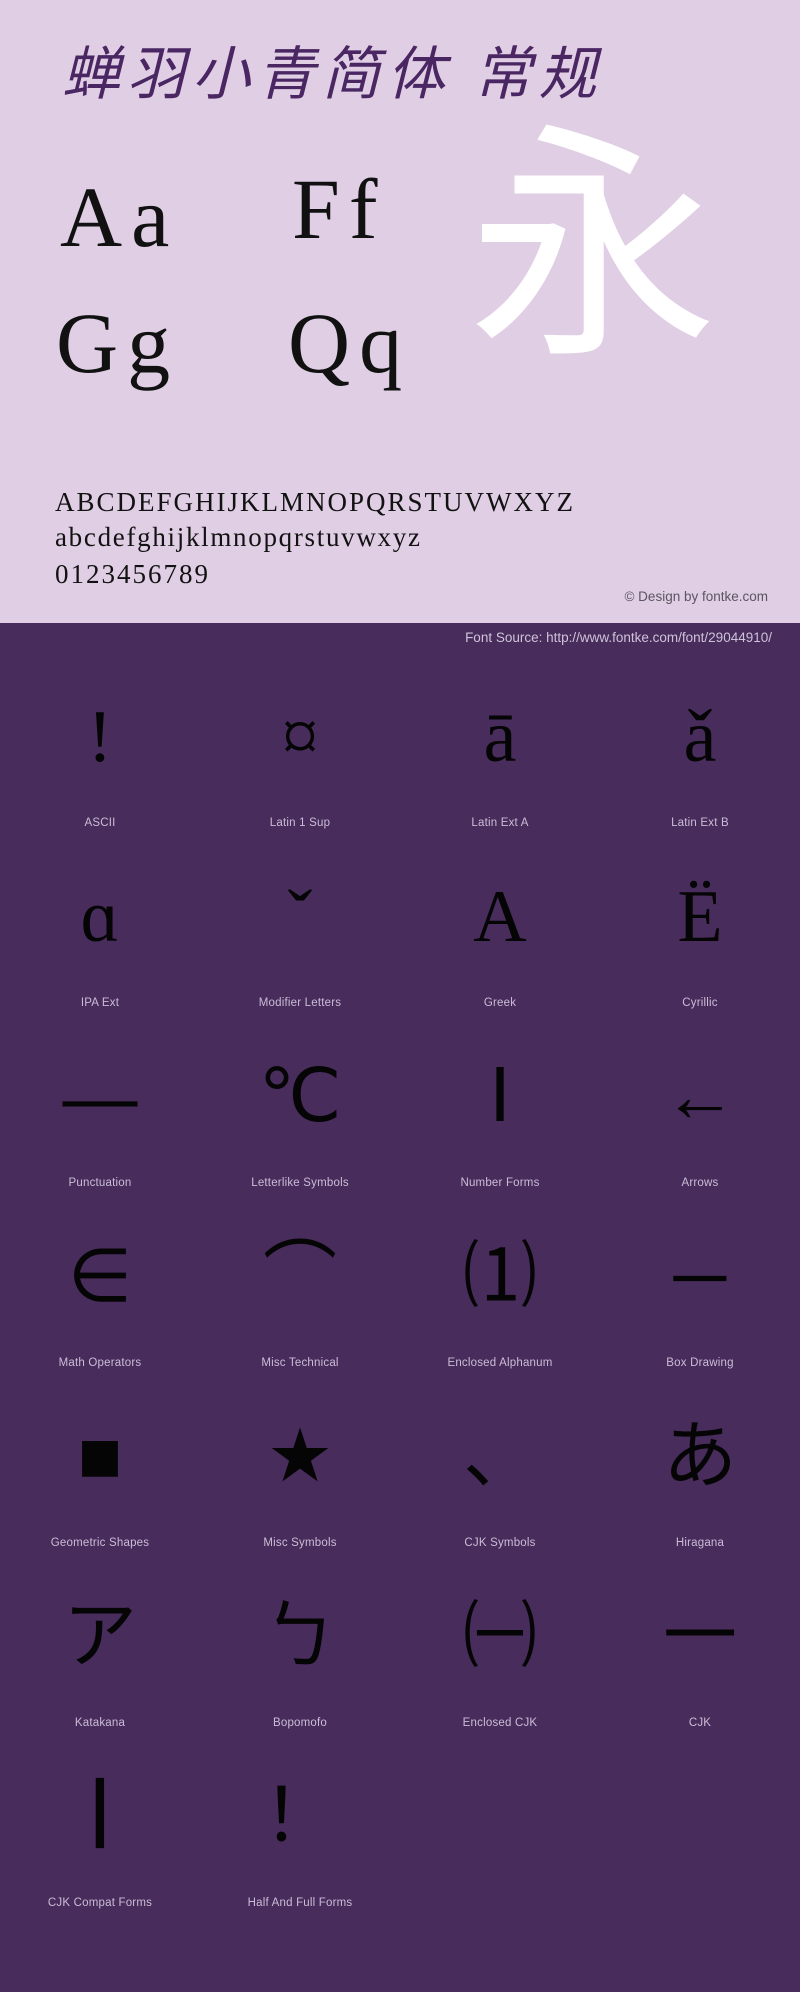  I want to click on unicode-block-label: CJK Compat Forms, so click(100, 1903).